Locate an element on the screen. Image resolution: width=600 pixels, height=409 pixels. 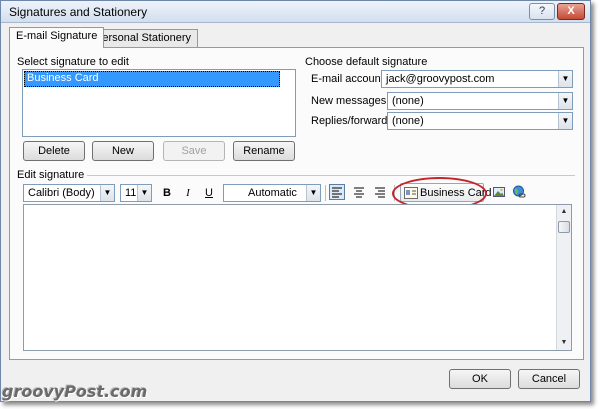
scroll-down-icon: ▼ is located at coordinates (564, 343).